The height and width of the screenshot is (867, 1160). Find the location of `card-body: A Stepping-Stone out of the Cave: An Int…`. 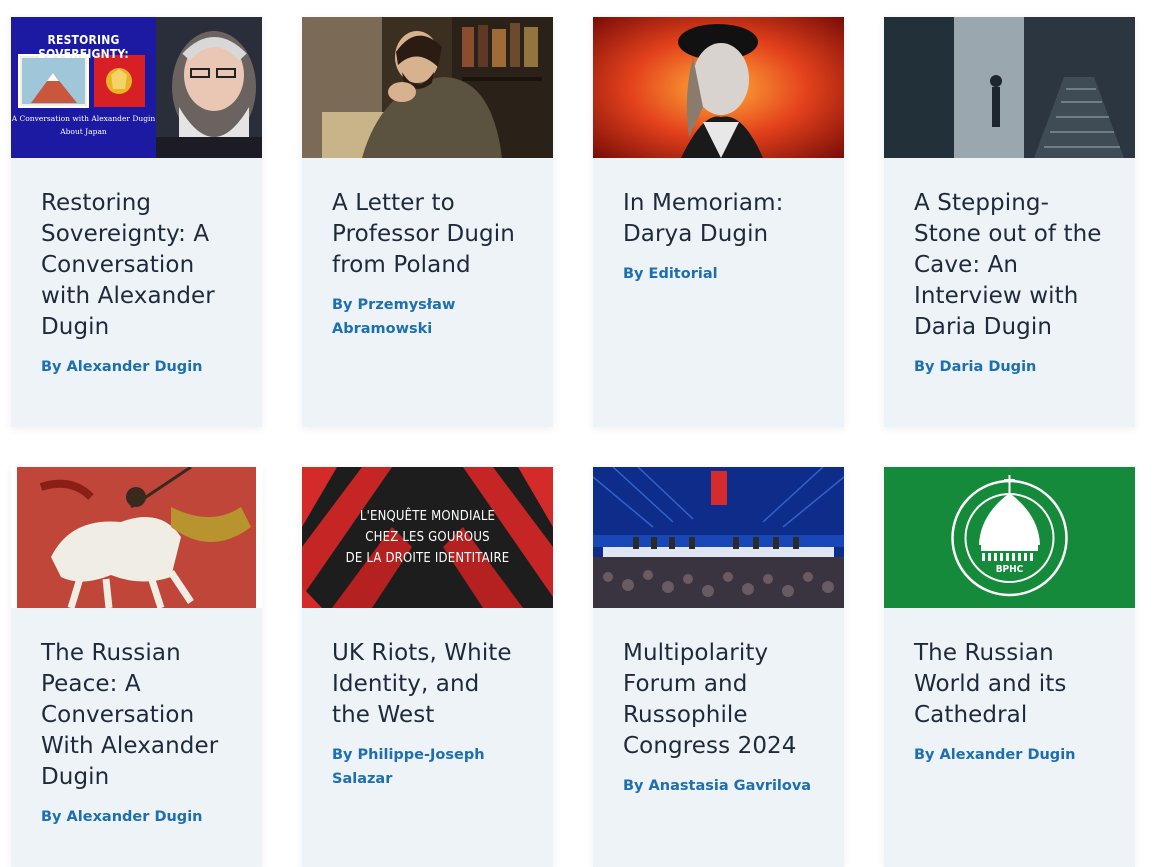

card-body: A Stepping-Stone out of the Cave: An Int… is located at coordinates (1009, 285).